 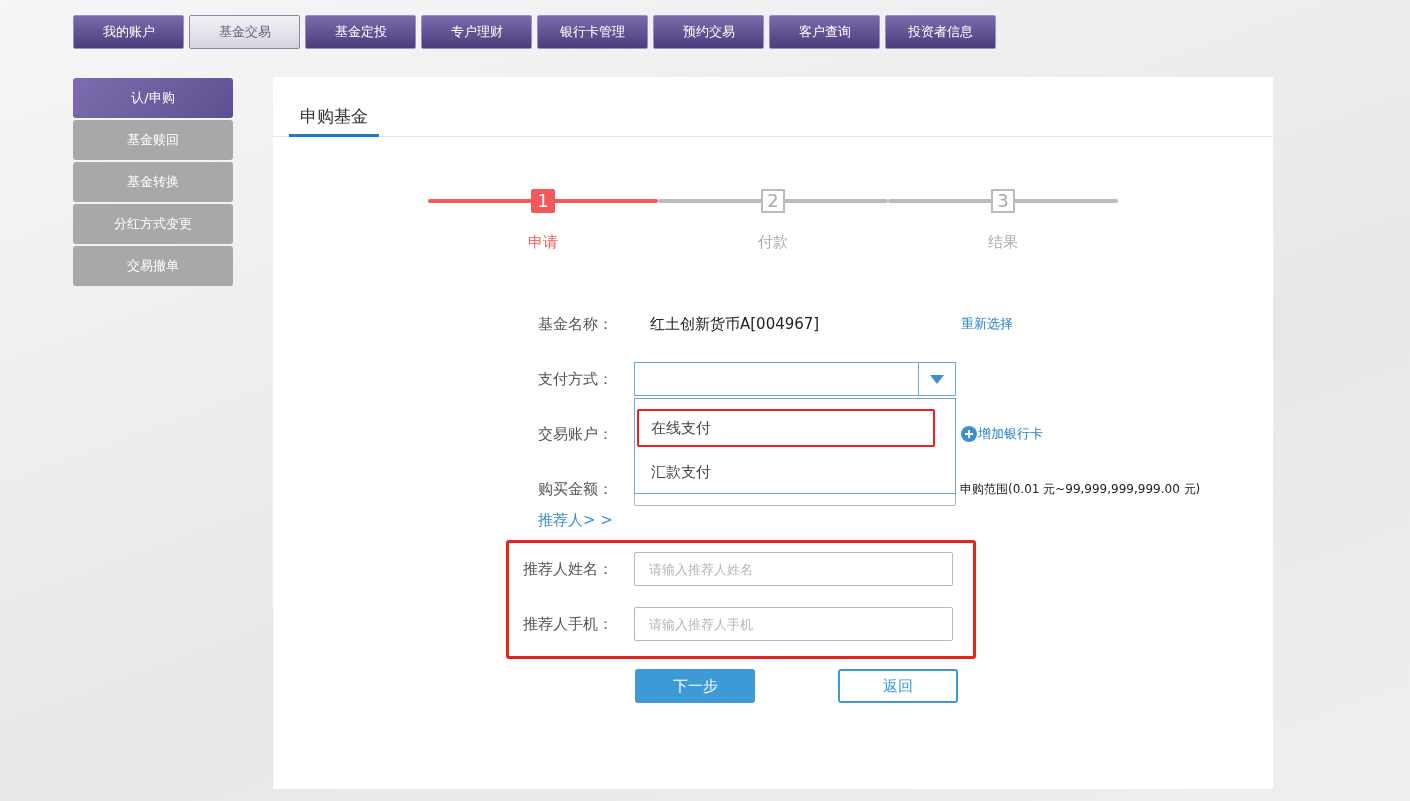 I want to click on step-label: 申请, so click(x=543, y=242).